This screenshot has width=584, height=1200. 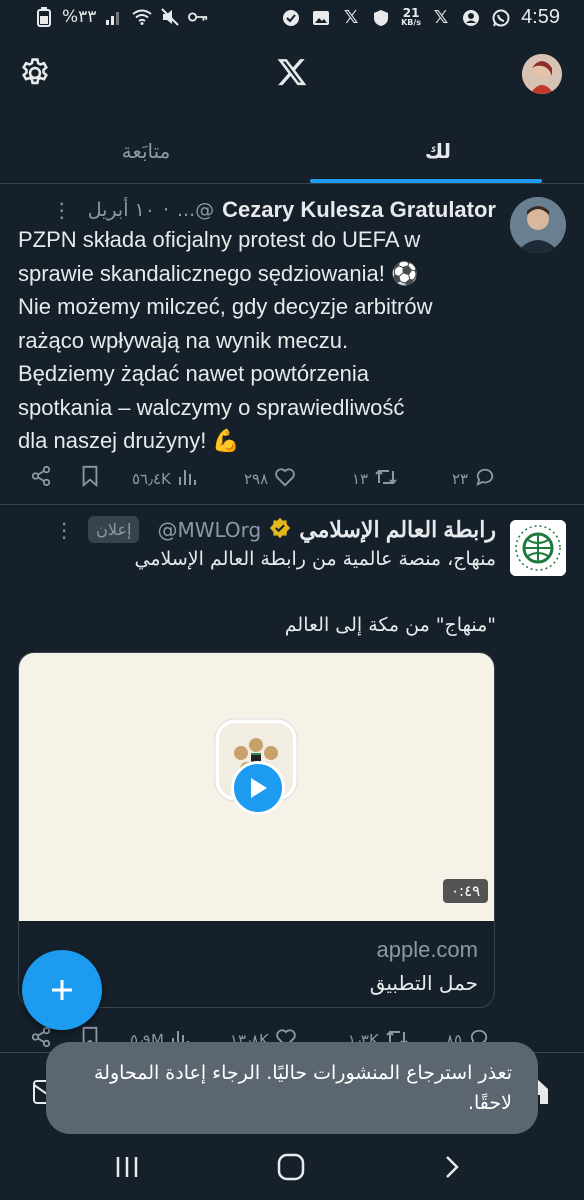 I want to click on post-1-repost-button: ١٣, so click(x=375, y=479).